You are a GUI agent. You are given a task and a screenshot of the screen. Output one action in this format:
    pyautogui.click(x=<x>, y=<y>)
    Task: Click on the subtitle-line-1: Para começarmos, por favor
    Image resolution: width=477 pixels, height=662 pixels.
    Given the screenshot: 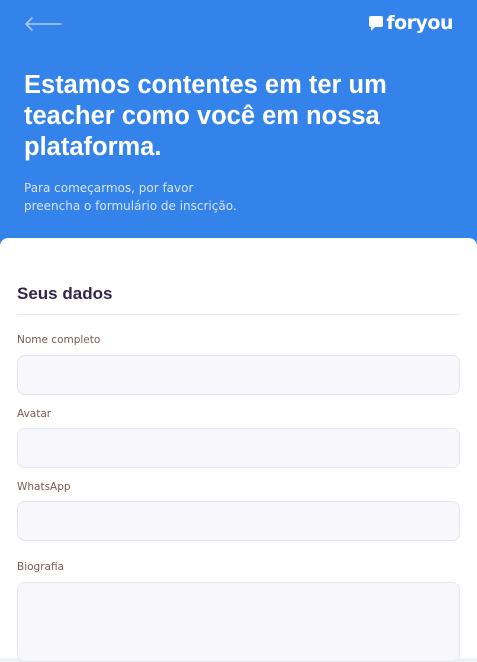 What is the action you would take?
    pyautogui.click(x=109, y=188)
    